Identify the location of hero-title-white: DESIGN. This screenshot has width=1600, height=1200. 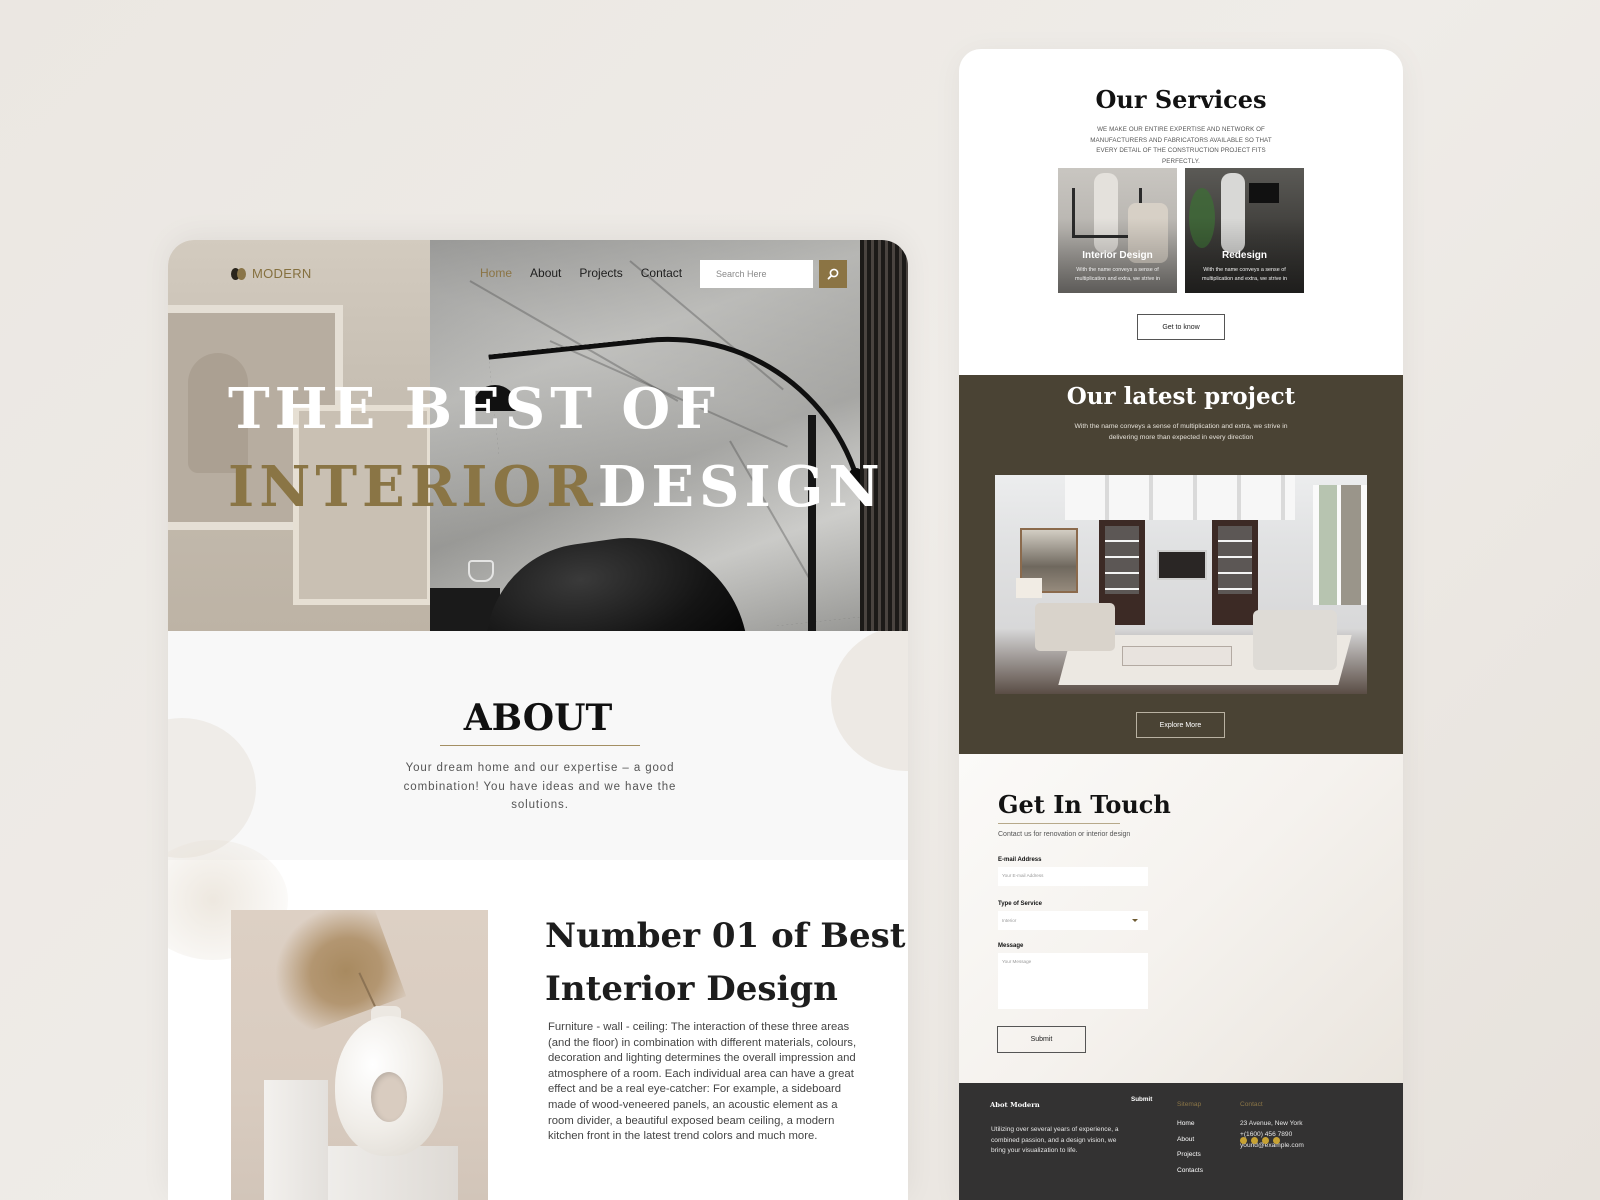
(741, 487).